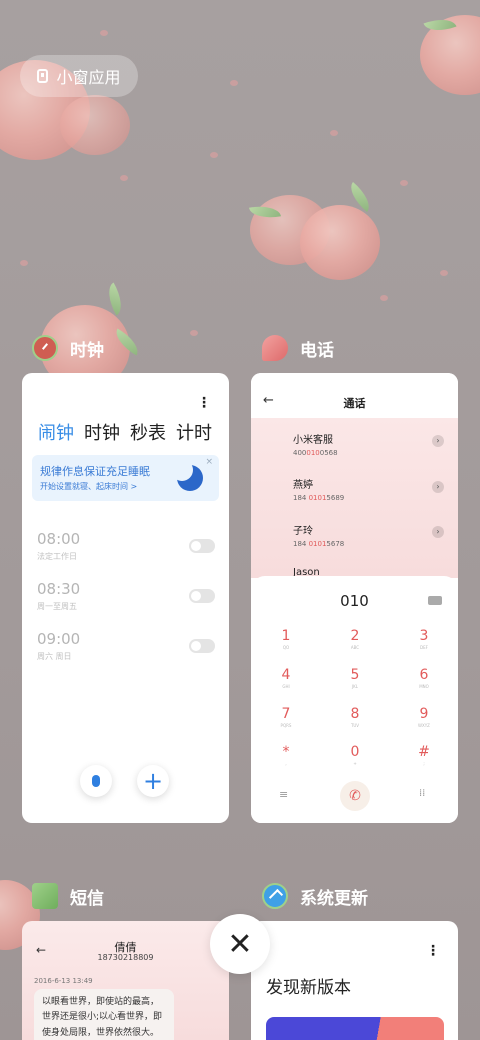 Image resolution: width=480 pixels, height=1040 pixels. Describe the element at coordinates (56, 432) in the screenshot. I see `tab-alarm: 闹钟` at that location.